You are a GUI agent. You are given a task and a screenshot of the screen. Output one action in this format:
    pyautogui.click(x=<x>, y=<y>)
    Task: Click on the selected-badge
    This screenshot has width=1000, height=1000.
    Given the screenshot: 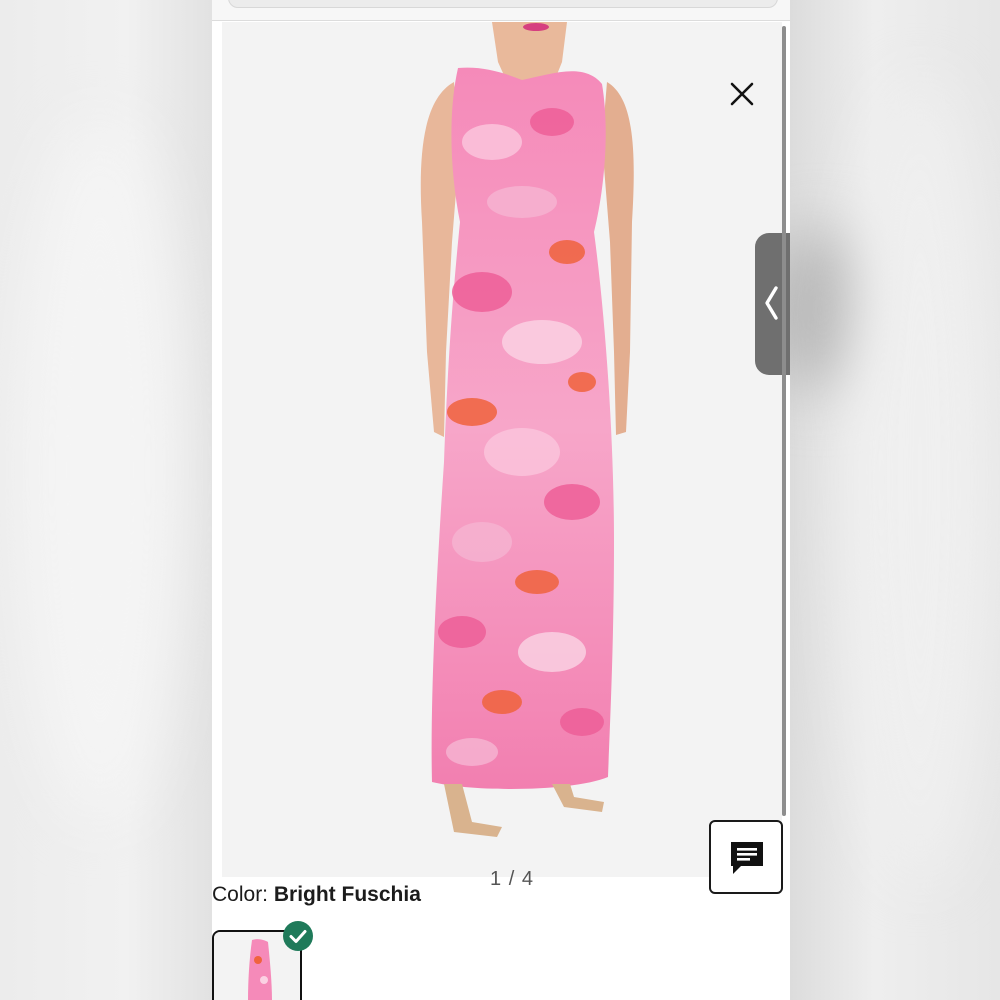 What is the action you would take?
    pyautogui.click(x=298, y=936)
    